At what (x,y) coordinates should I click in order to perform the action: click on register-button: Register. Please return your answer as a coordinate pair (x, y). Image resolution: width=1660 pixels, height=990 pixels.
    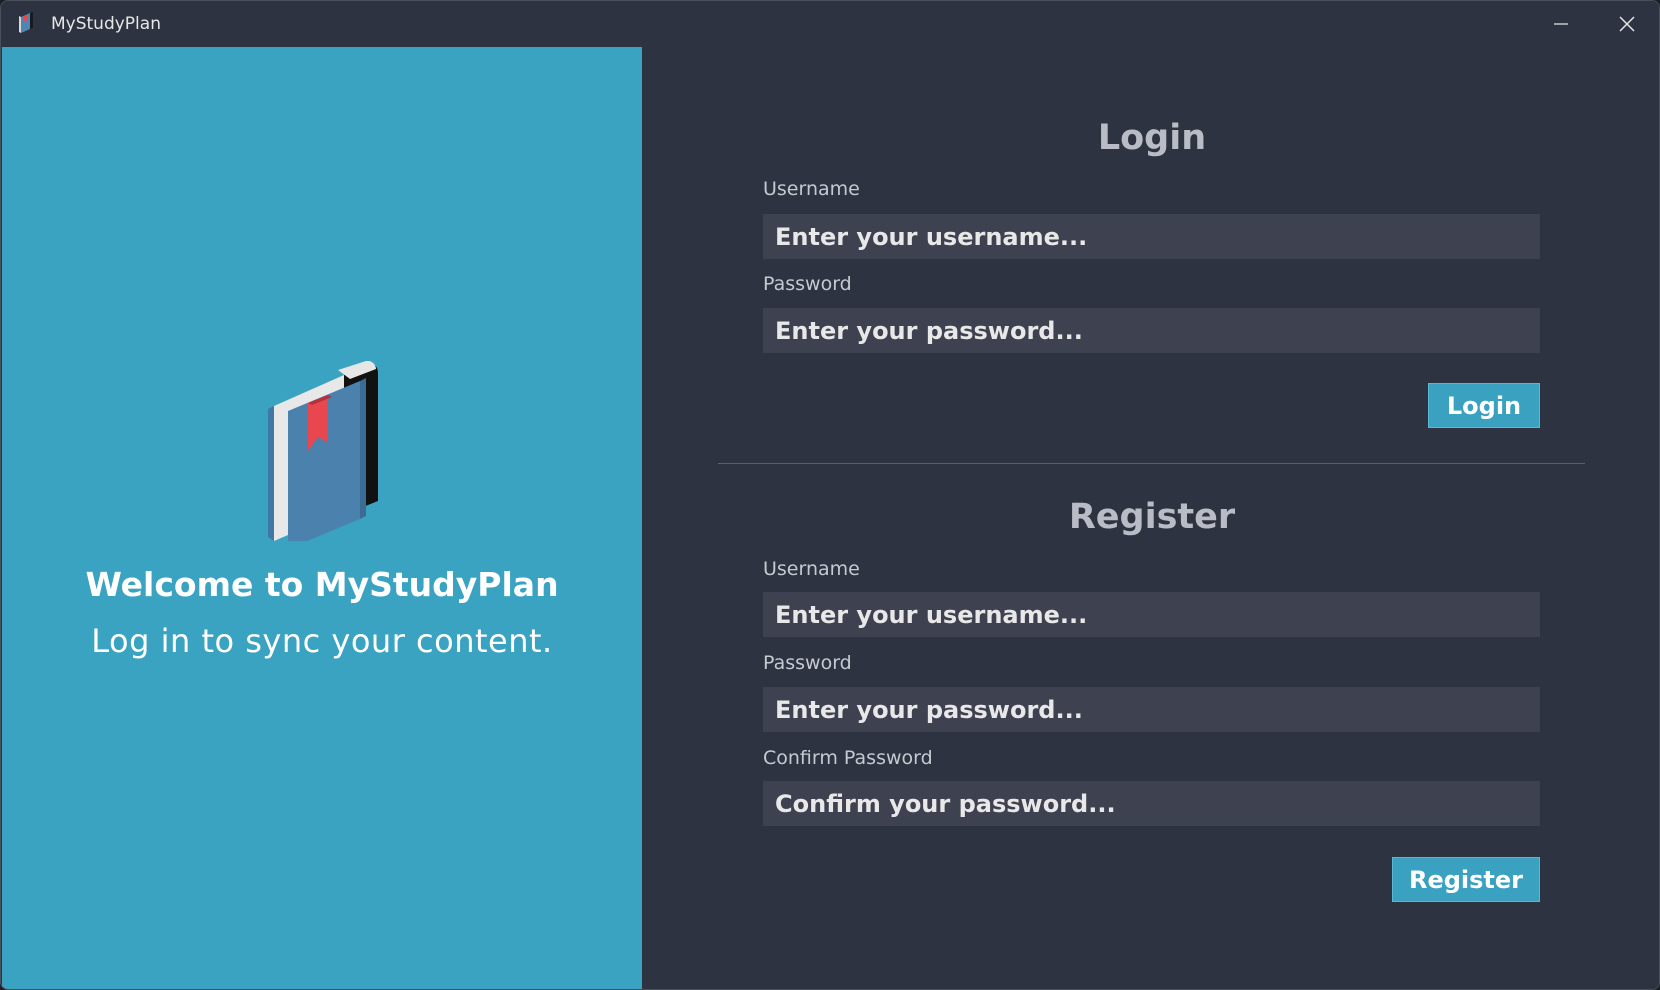
    Looking at the image, I should click on (1466, 879).